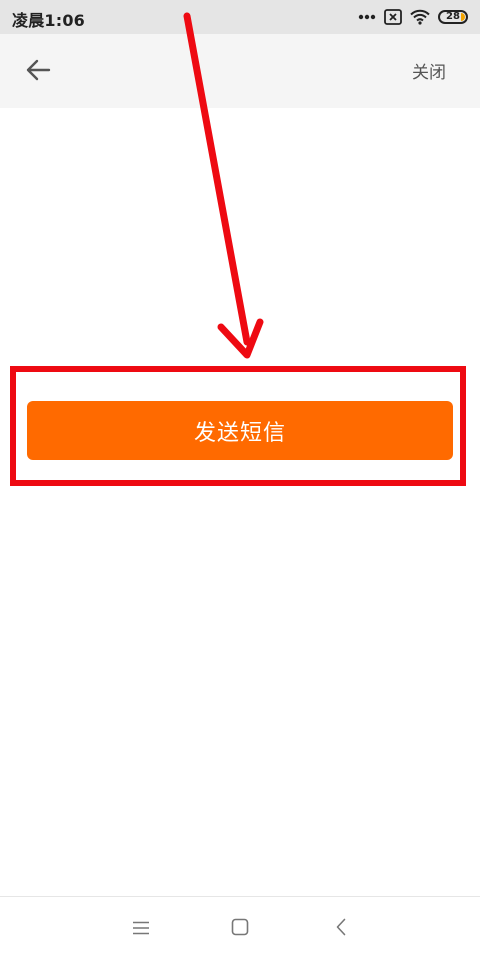 This screenshot has height=960, width=480. I want to click on annotation-arrow-head, so click(240, 338).